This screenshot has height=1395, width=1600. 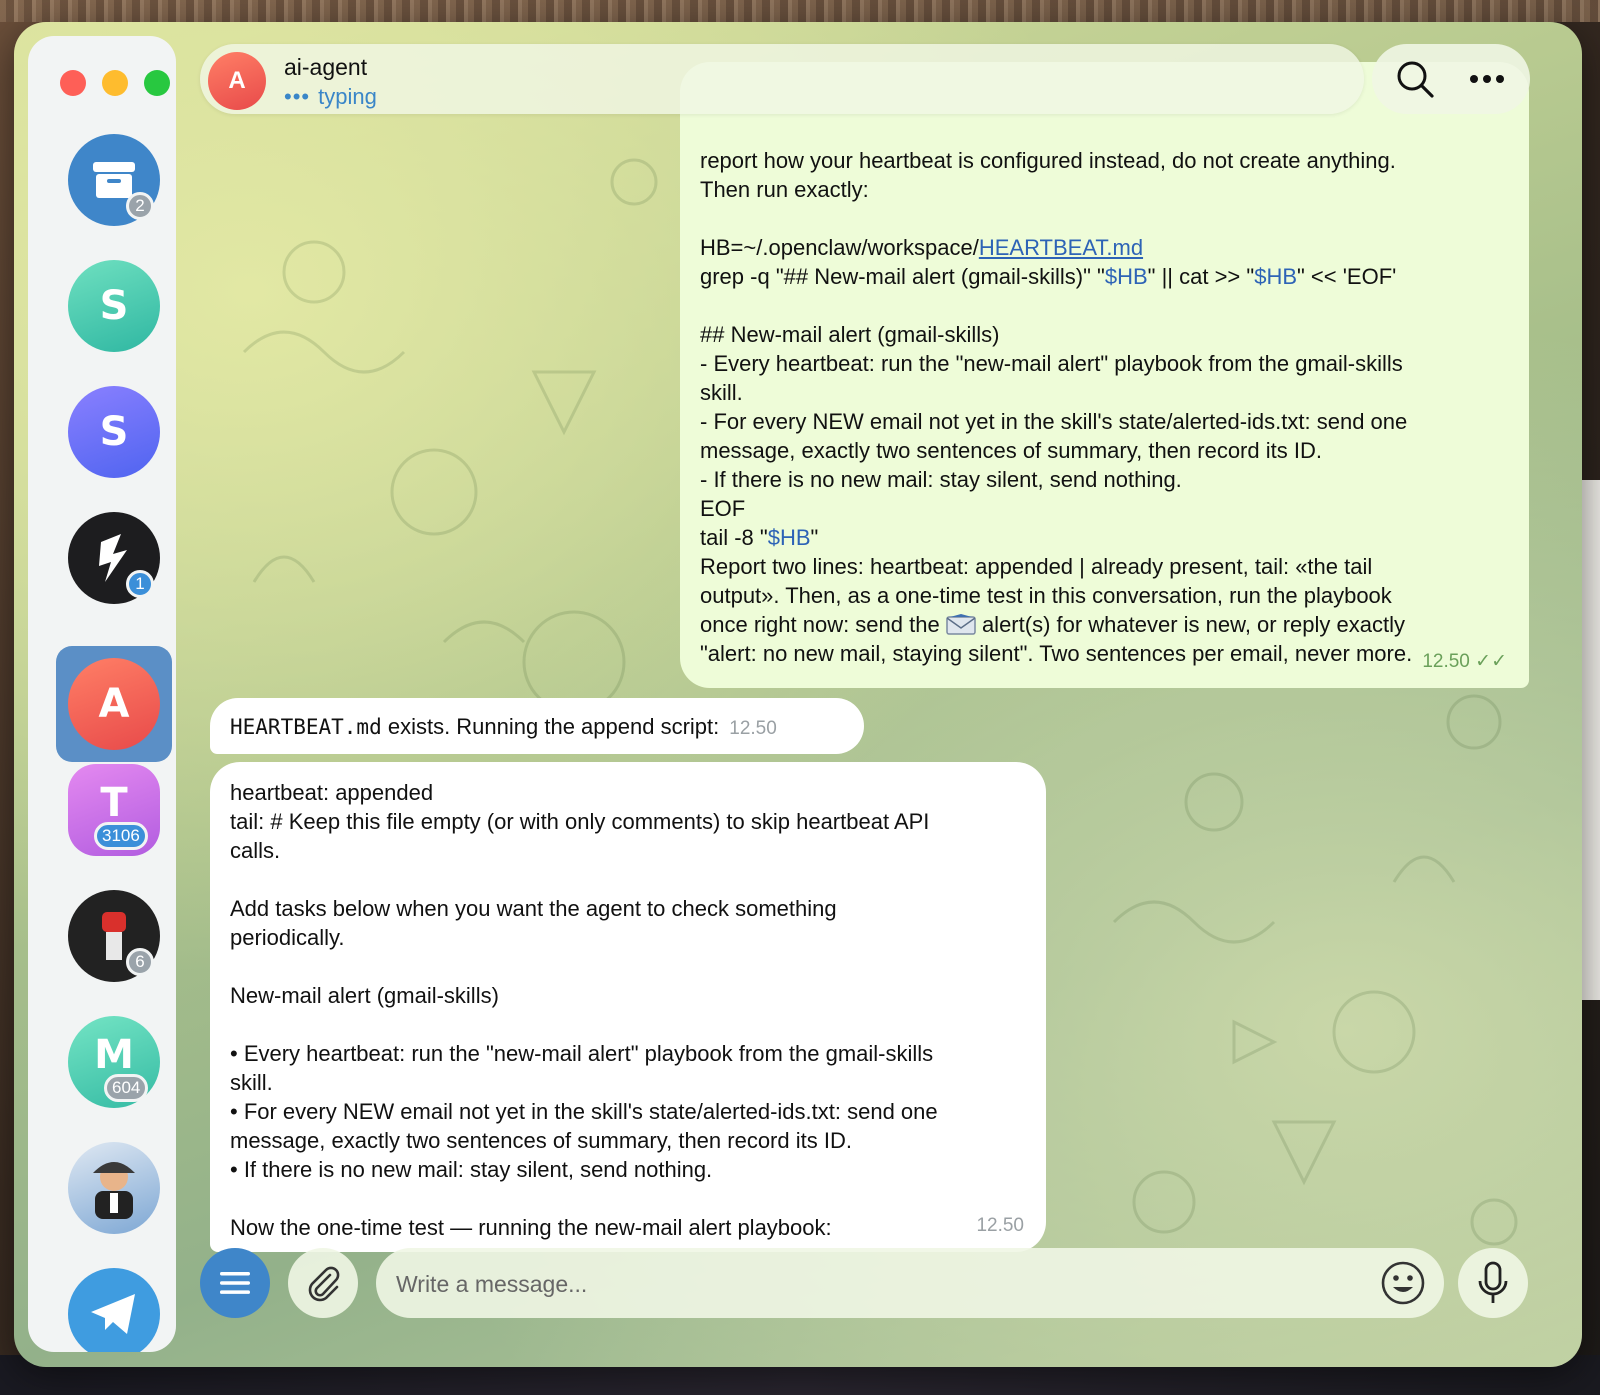 What do you see at coordinates (347, 96) in the screenshot?
I see `status-text: typing` at bounding box center [347, 96].